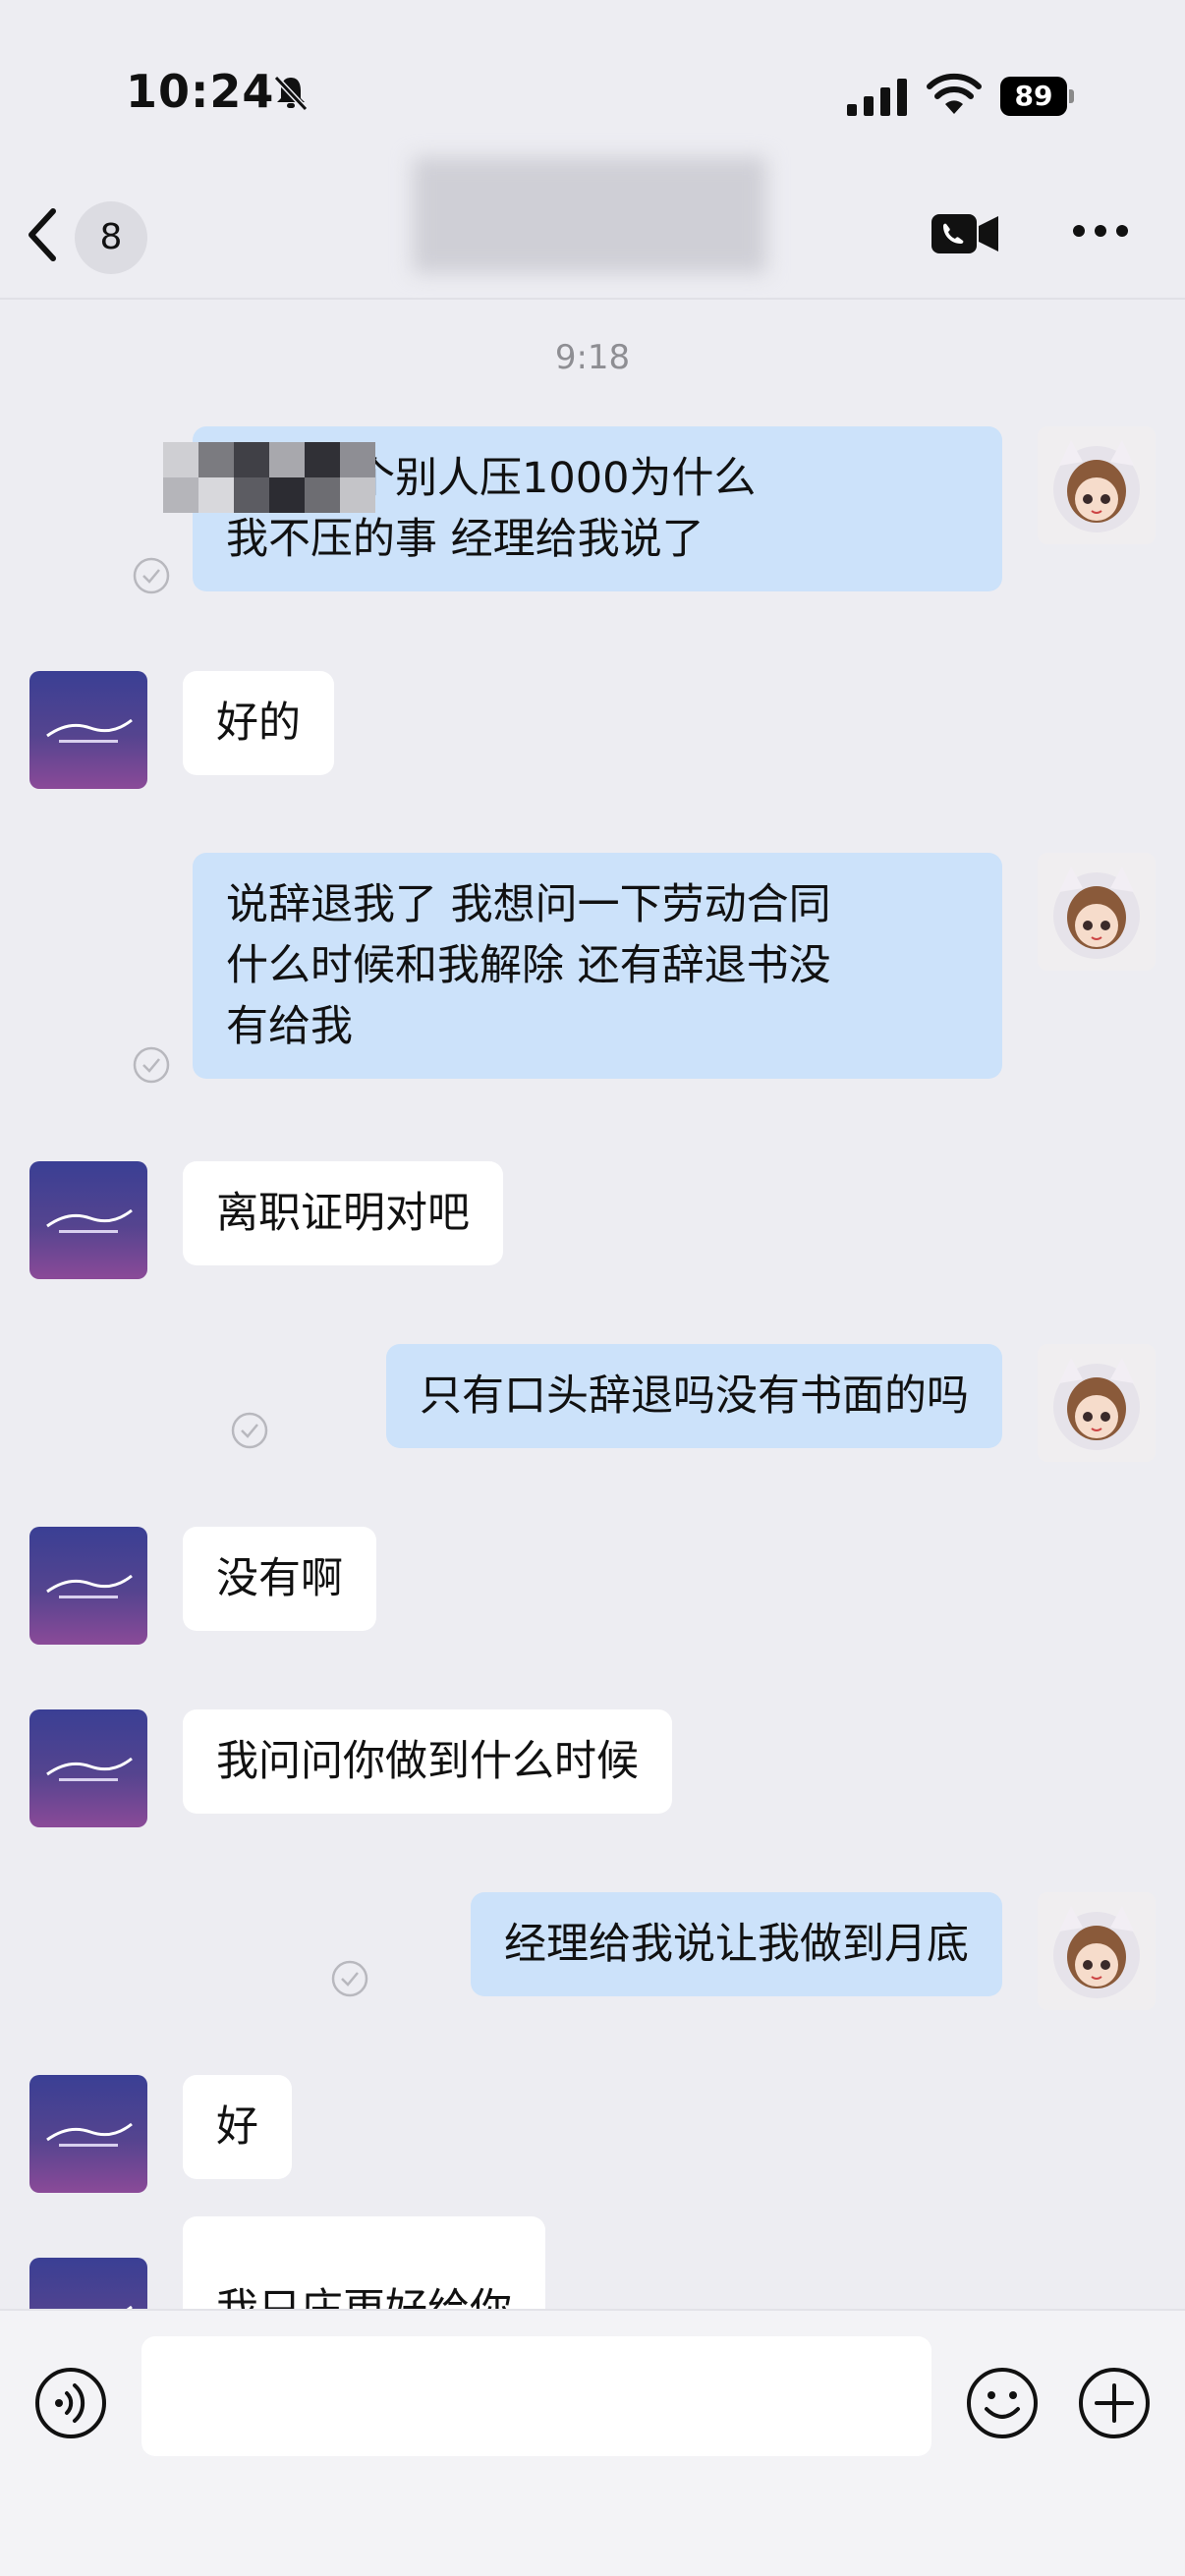 This screenshot has height=2576, width=1185. Describe the element at coordinates (280, 1579) in the screenshot. I see `contact-message-bubble: 没有啊` at that location.